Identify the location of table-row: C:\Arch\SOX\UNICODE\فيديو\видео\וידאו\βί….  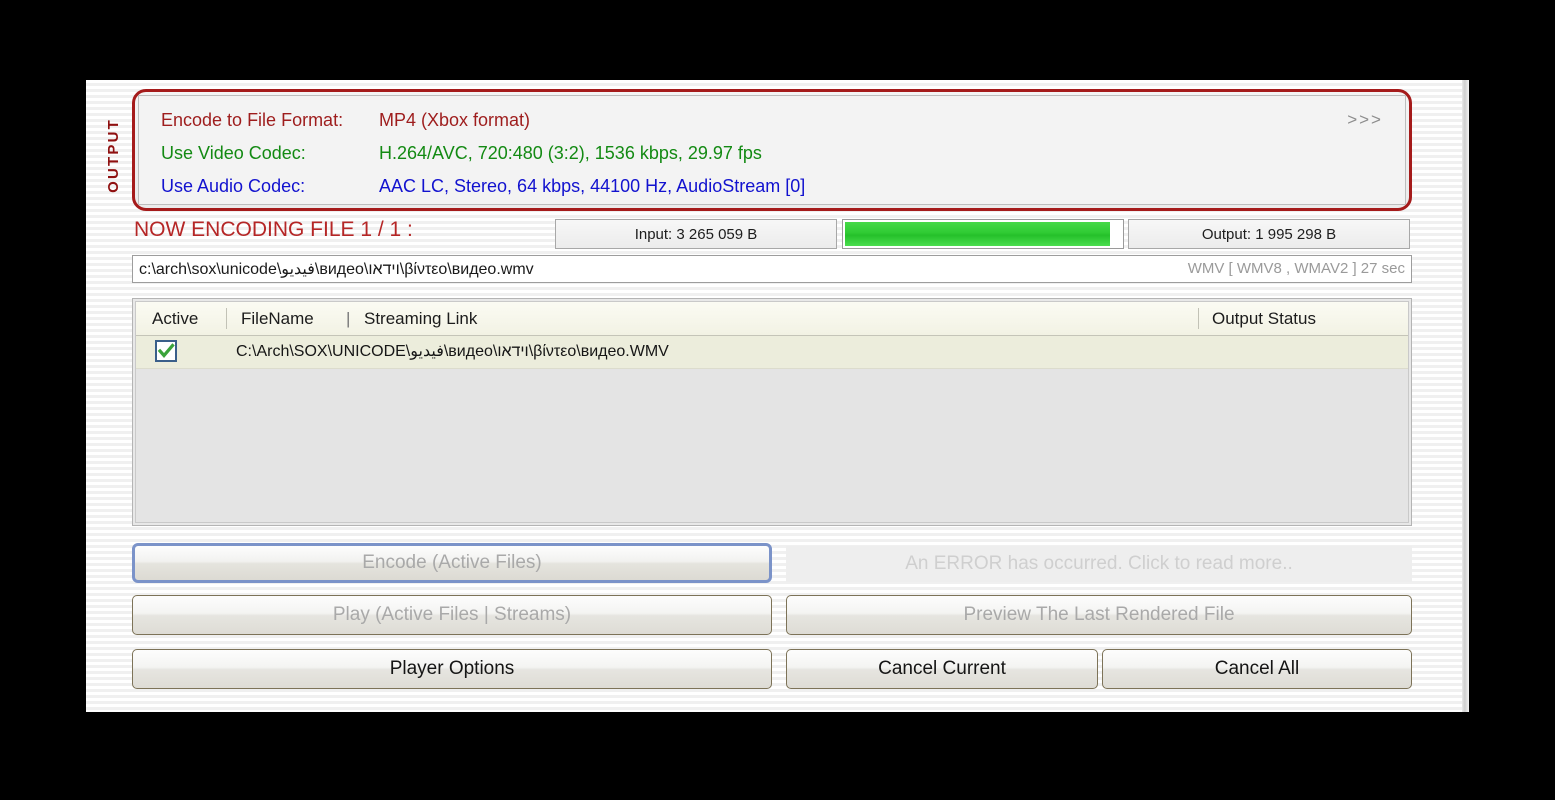
(772, 352).